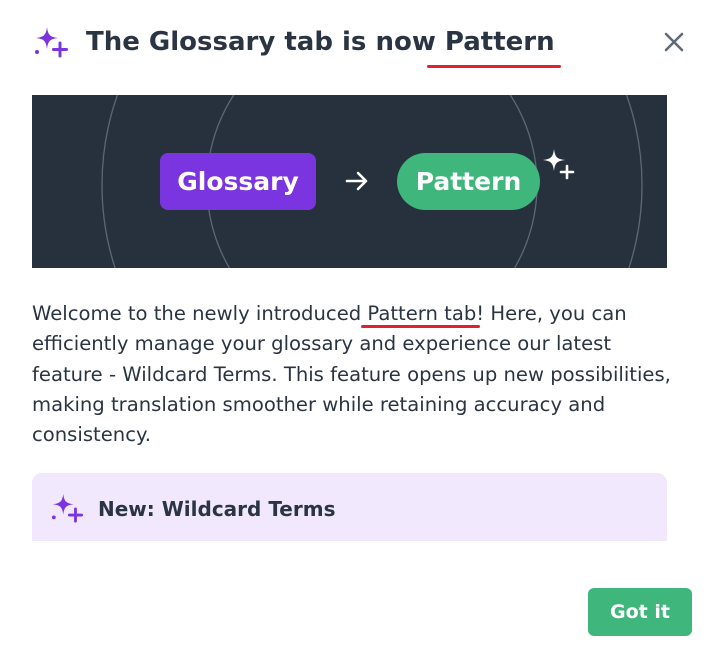 The image size is (713, 662). I want to click on description-highlight: Pattern tab, so click(422, 313).